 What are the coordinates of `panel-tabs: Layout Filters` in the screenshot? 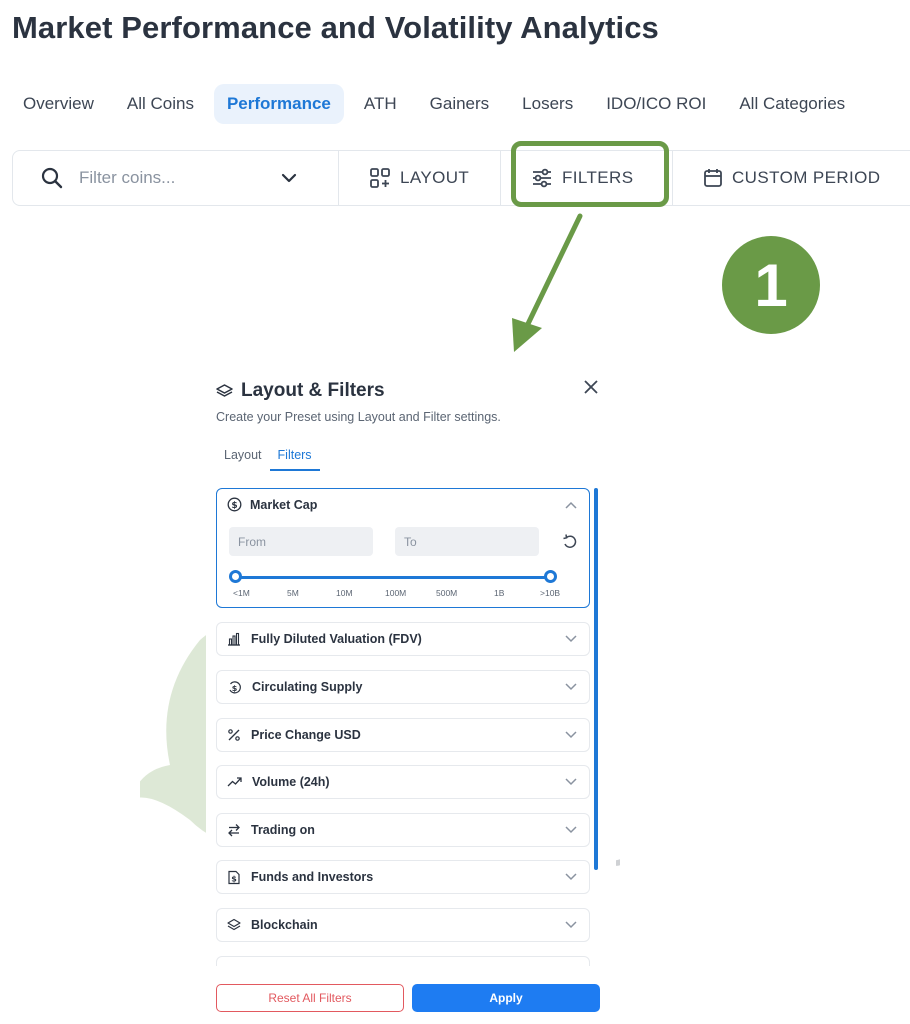 It's located at (268, 458).